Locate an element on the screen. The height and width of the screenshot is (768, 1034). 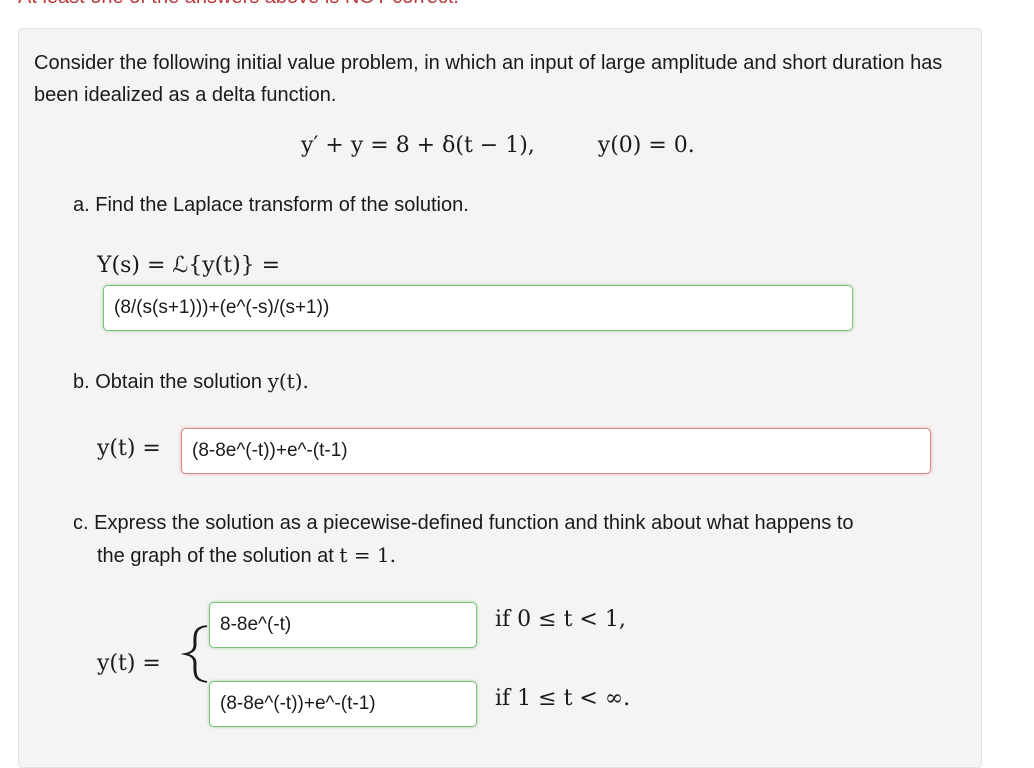
part-b-question: b. Obtain the solution y(t). is located at coordinates (191, 381).